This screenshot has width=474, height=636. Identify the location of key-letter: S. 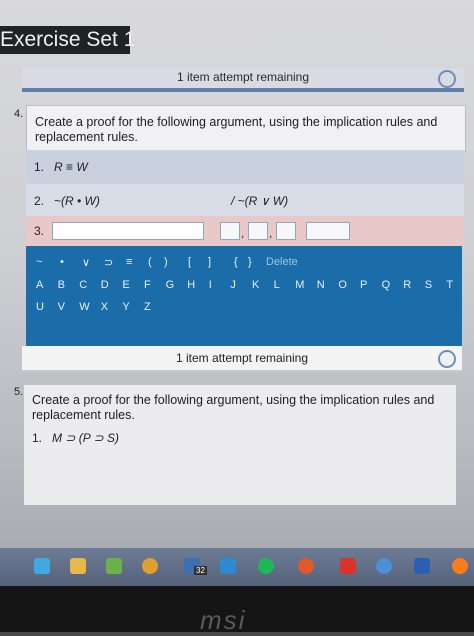
(428, 285).